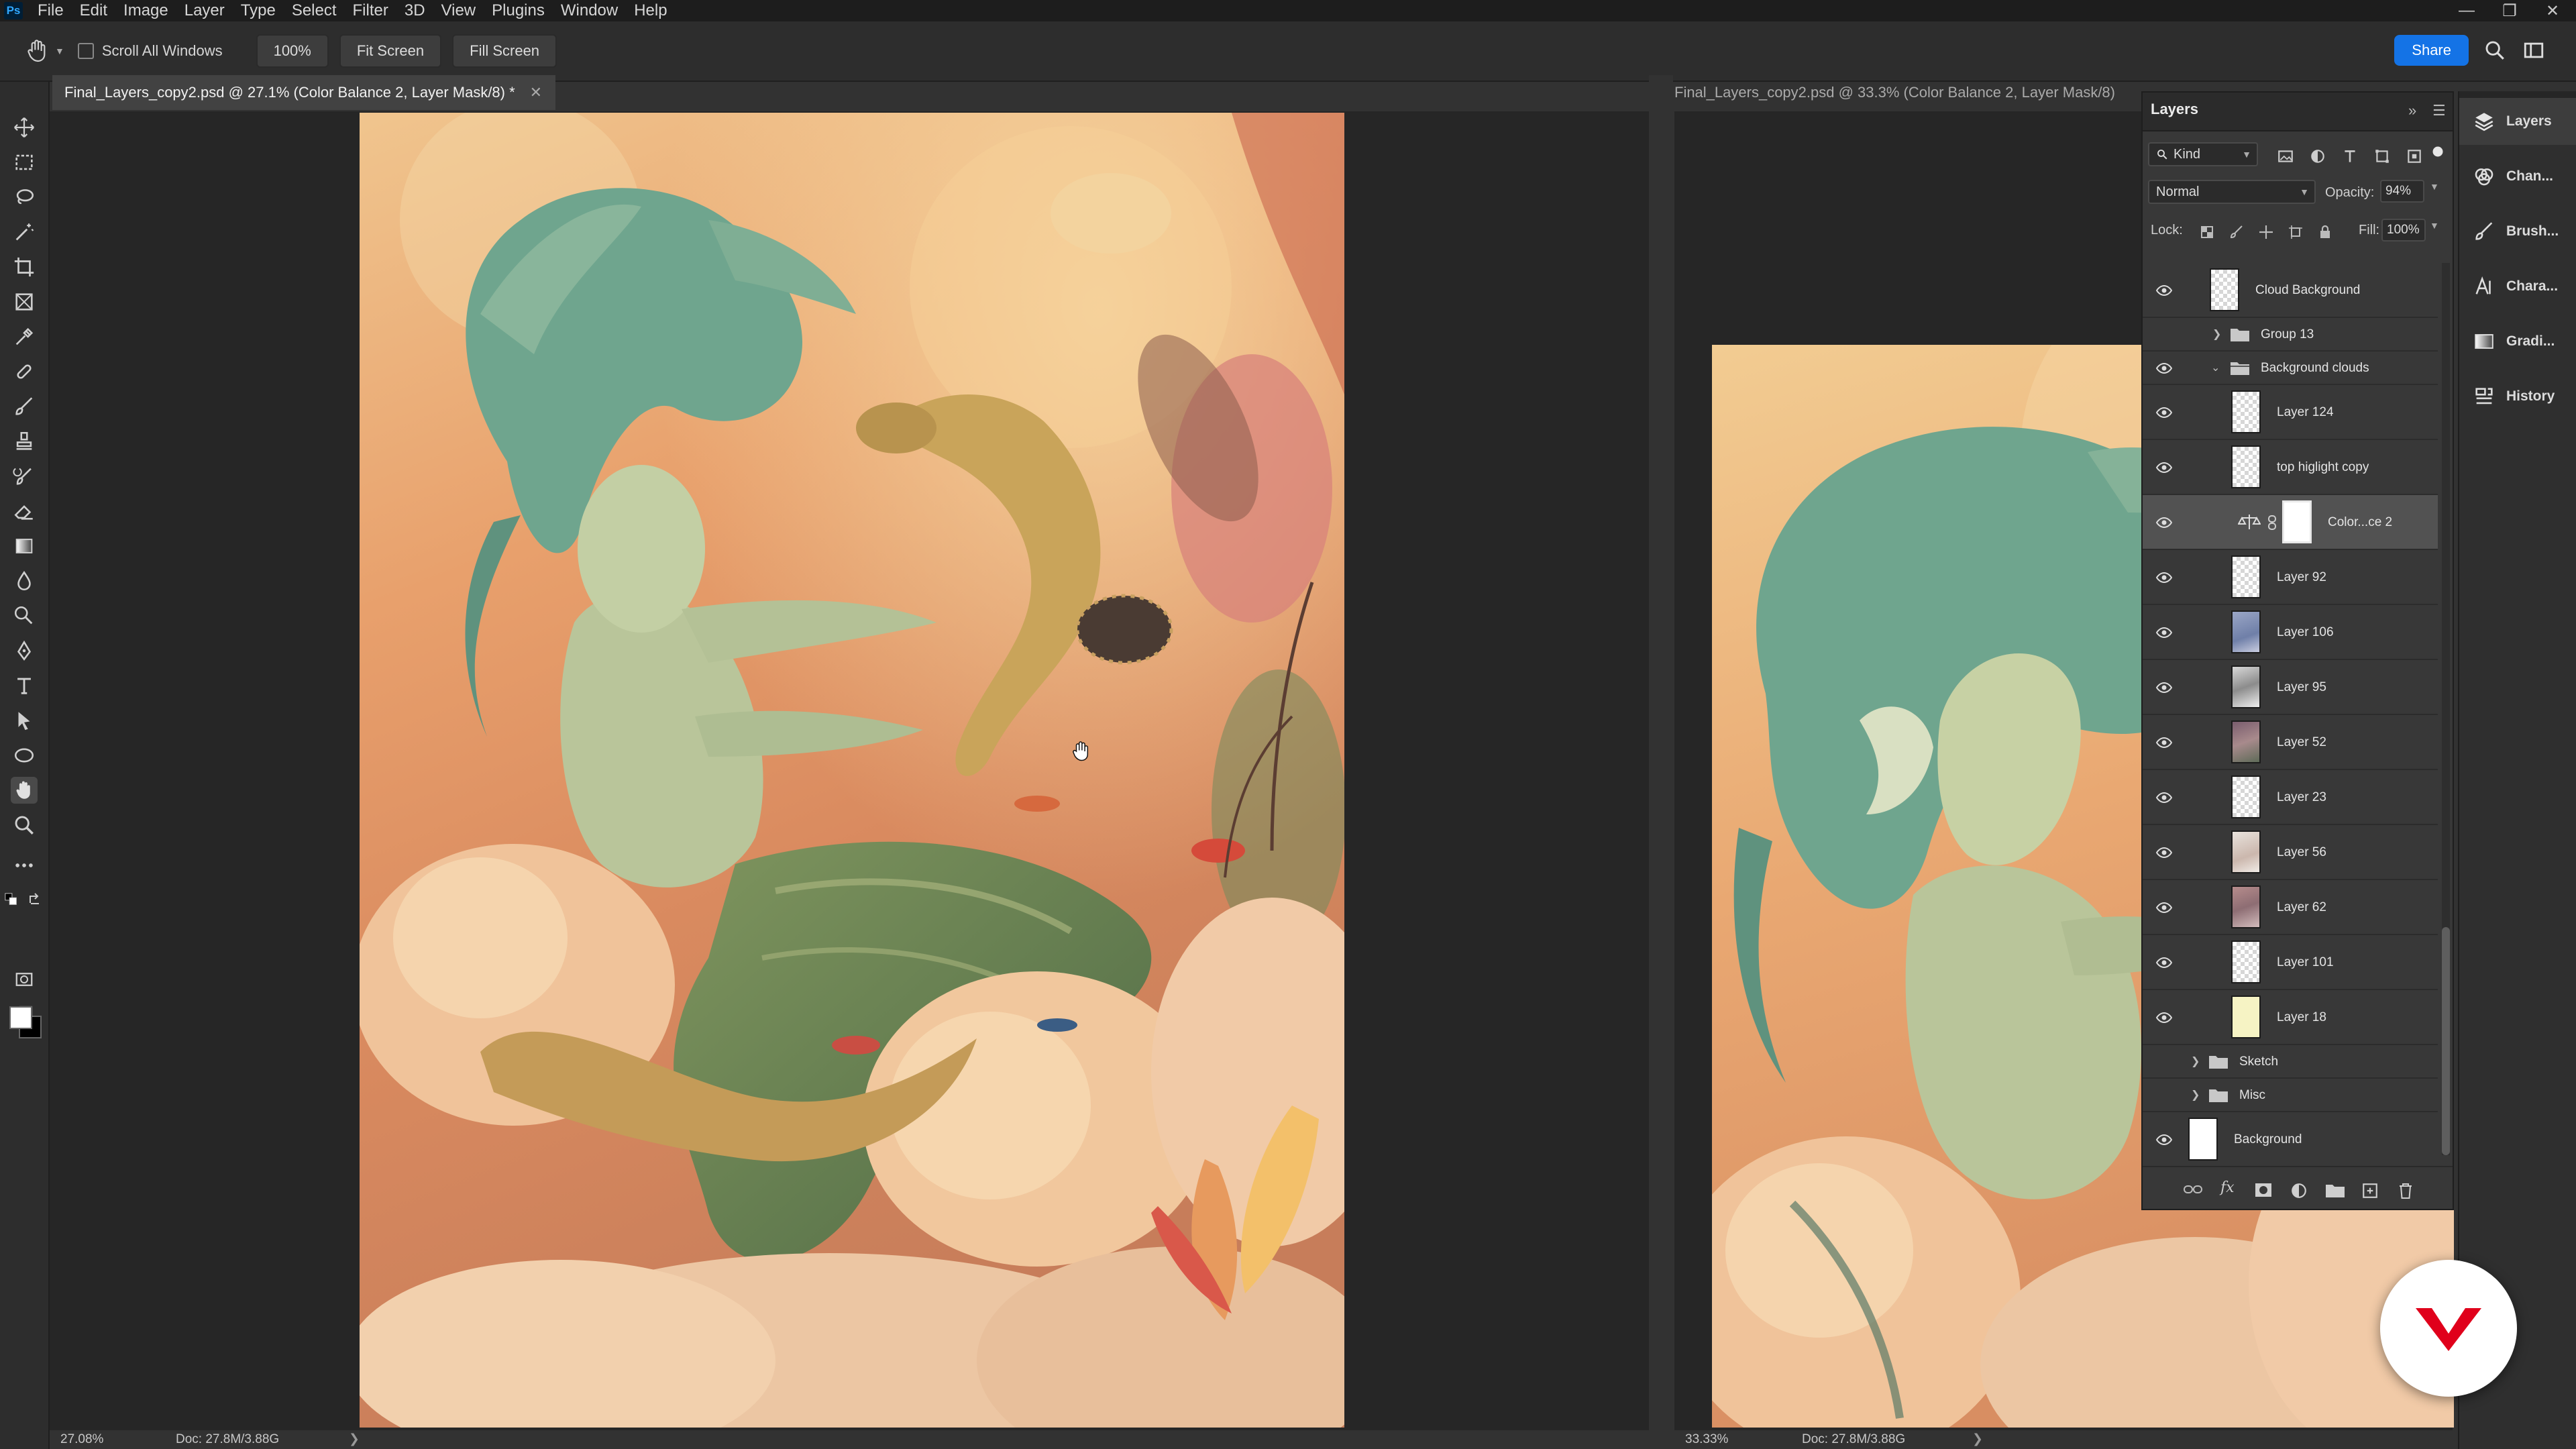 Image resolution: width=2576 pixels, height=1449 pixels. I want to click on layer-row-layer-56: Layer 56, so click(2290, 852).